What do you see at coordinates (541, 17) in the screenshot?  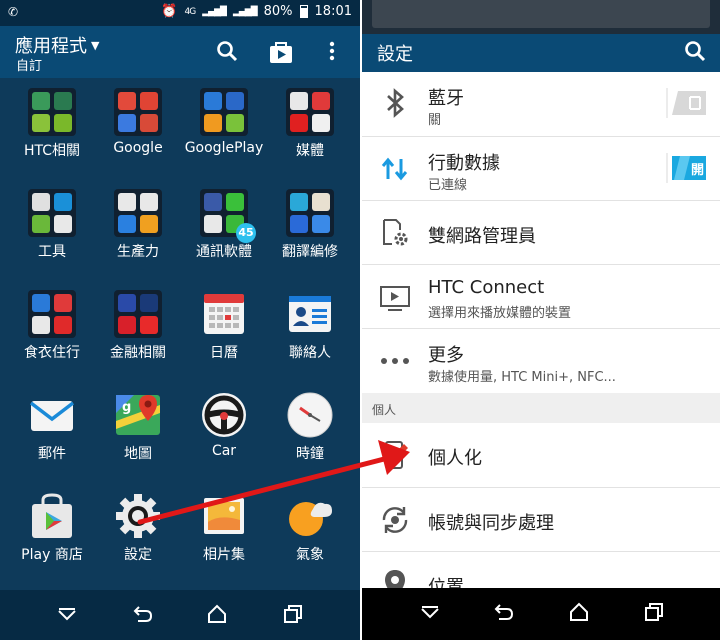 I see `notification-shade-edge` at bounding box center [541, 17].